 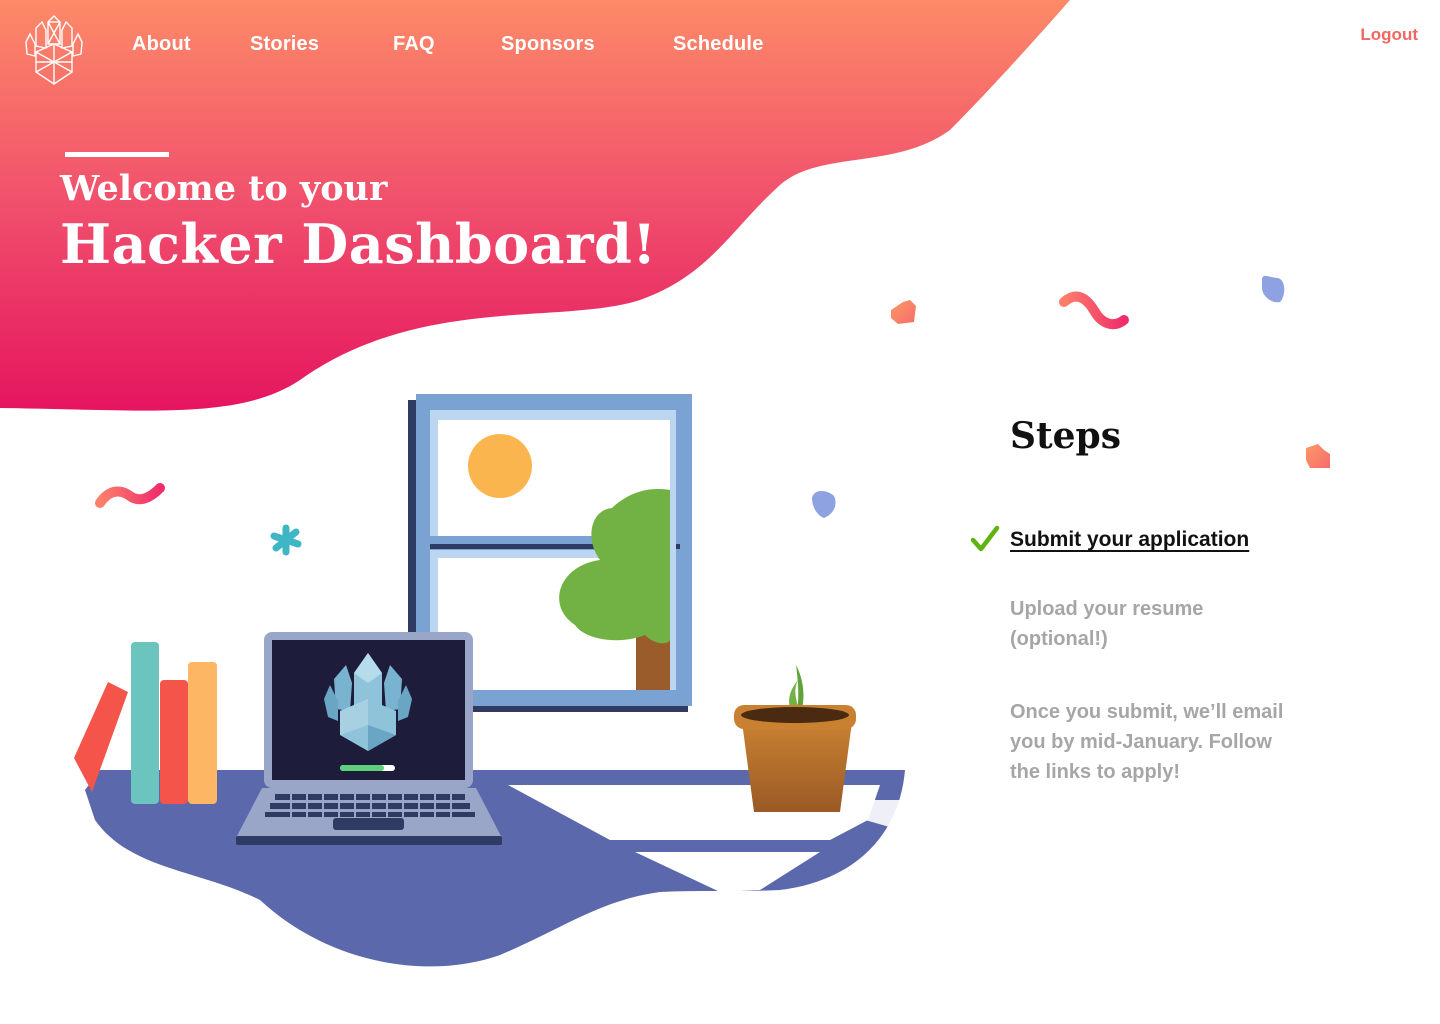 What do you see at coordinates (1065, 436) in the screenshot?
I see `steps-title: Steps` at bounding box center [1065, 436].